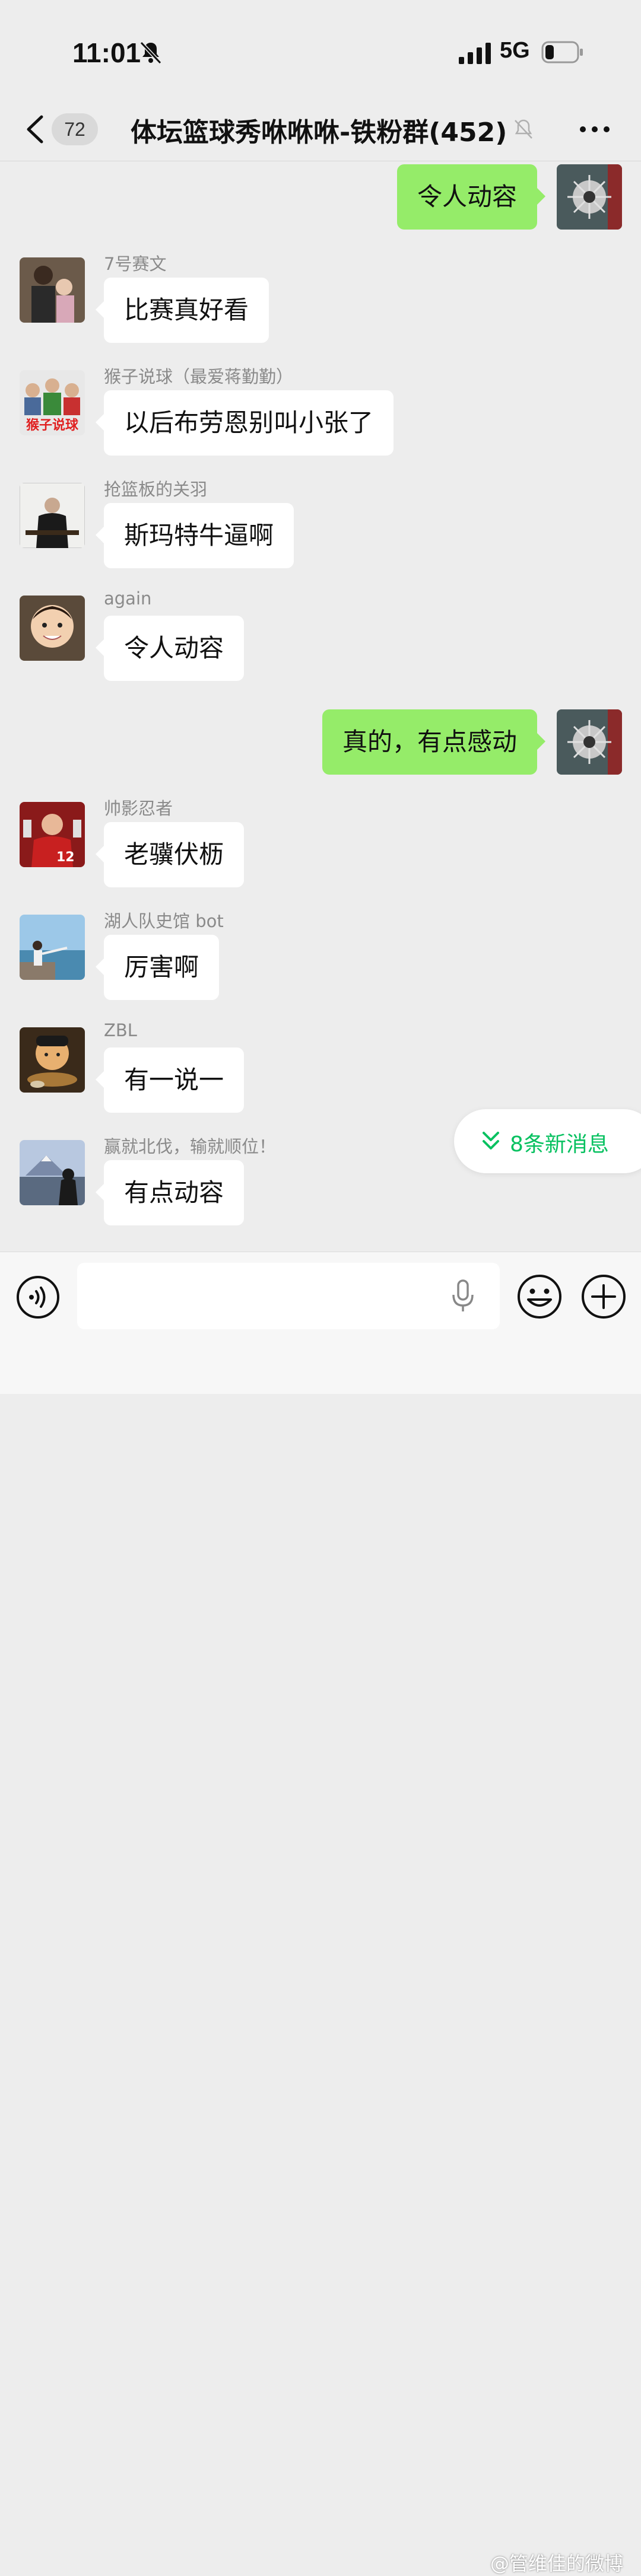 This screenshot has width=641, height=2576. Describe the element at coordinates (559, 1144) in the screenshot. I see `new-messages-label: 8条新消息` at that location.